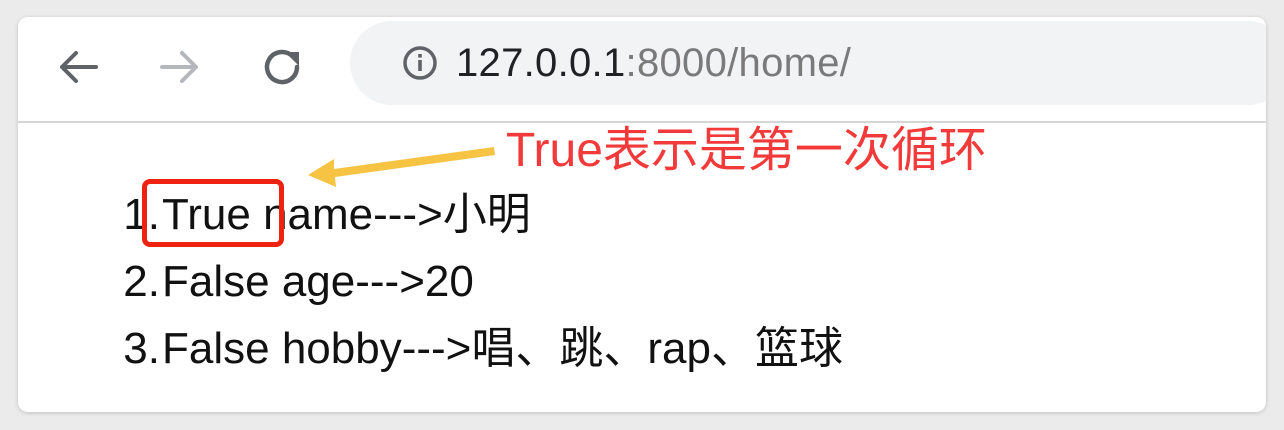 The height and width of the screenshot is (430, 1284). I want to click on arrow-right-icon, so click(179, 67).